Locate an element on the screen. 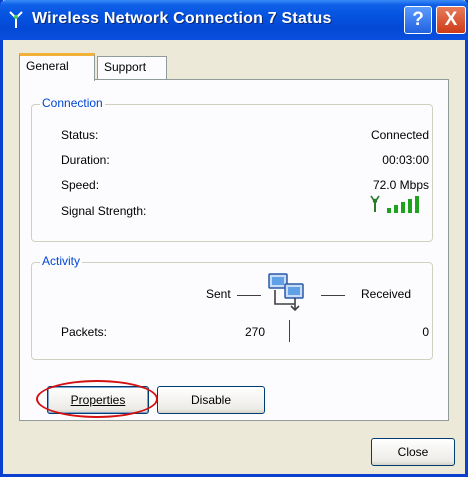 The width and height of the screenshot is (468, 477). packets-label: Packets: is located at coordinates (84, 332).